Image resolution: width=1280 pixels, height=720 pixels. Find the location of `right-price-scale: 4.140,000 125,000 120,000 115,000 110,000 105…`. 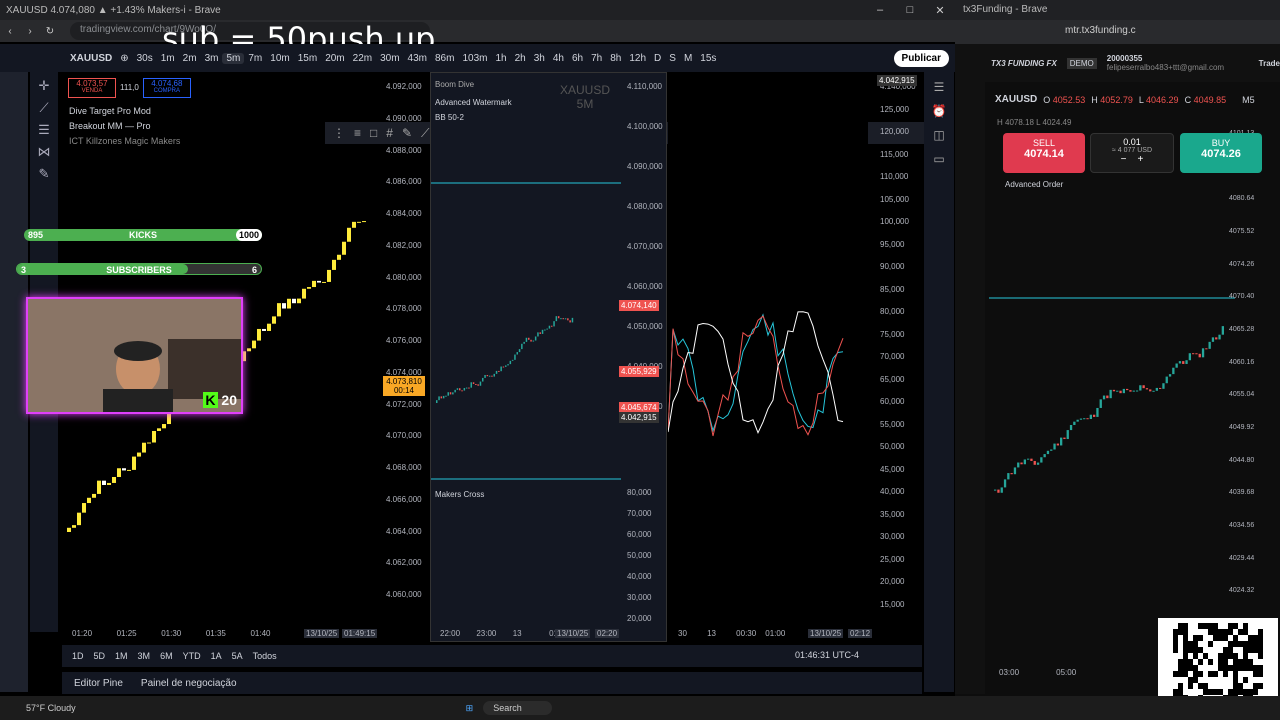

right-price-scale: 4.140,000 125,000 120,000 115,000 110,000 105… is located at coordinates (900, 357).